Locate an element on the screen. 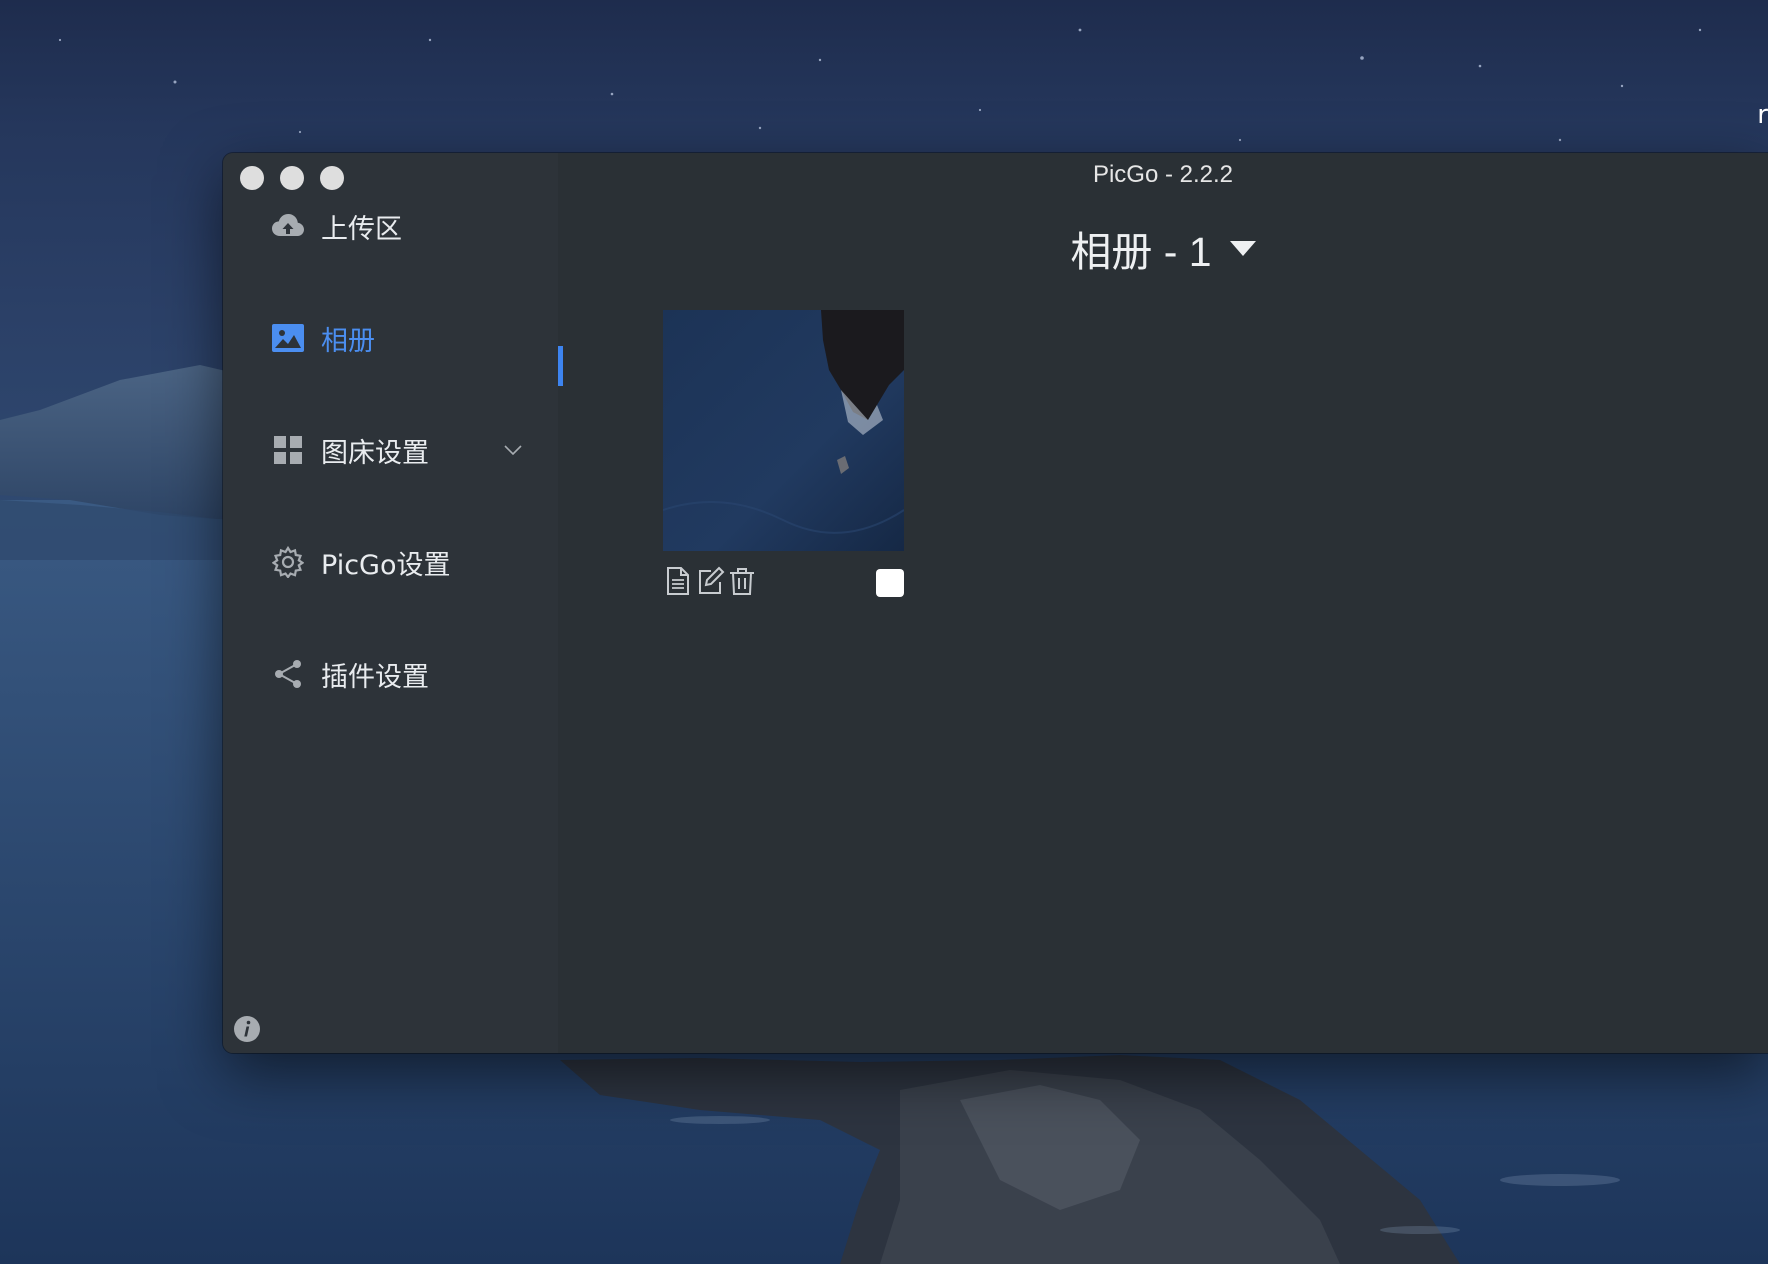  image-card-actions is located at coordinates (783, 583).